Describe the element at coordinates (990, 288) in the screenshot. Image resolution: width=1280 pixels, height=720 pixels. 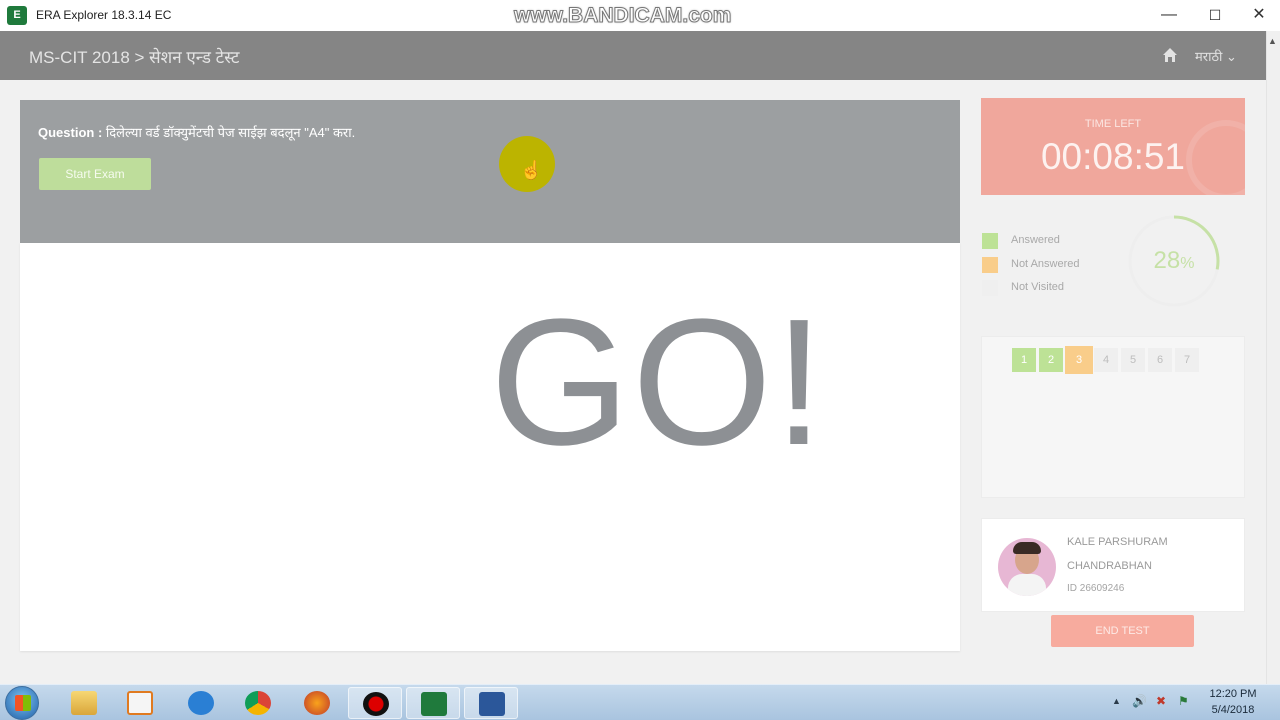
I see `not-visited-swatch` at that location.